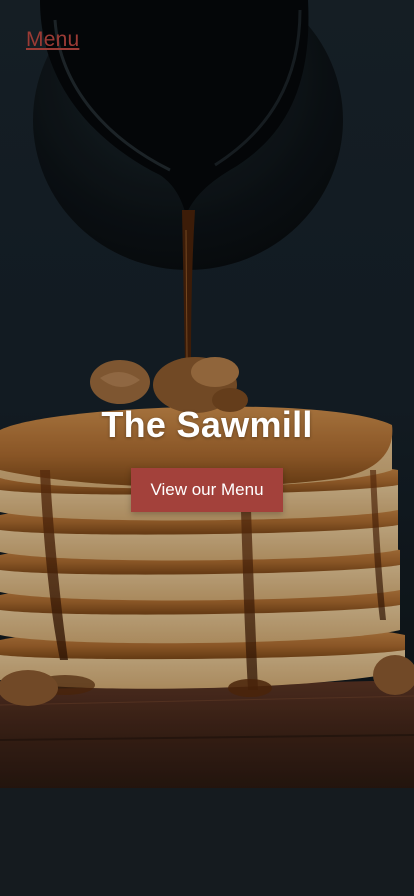 The height and width of the screenshot is (896, 414). What do you see at coordinates (207, 490) in the screenshot?
I see `view-menu-button: View our Menu` at bounding box center [207, 490].